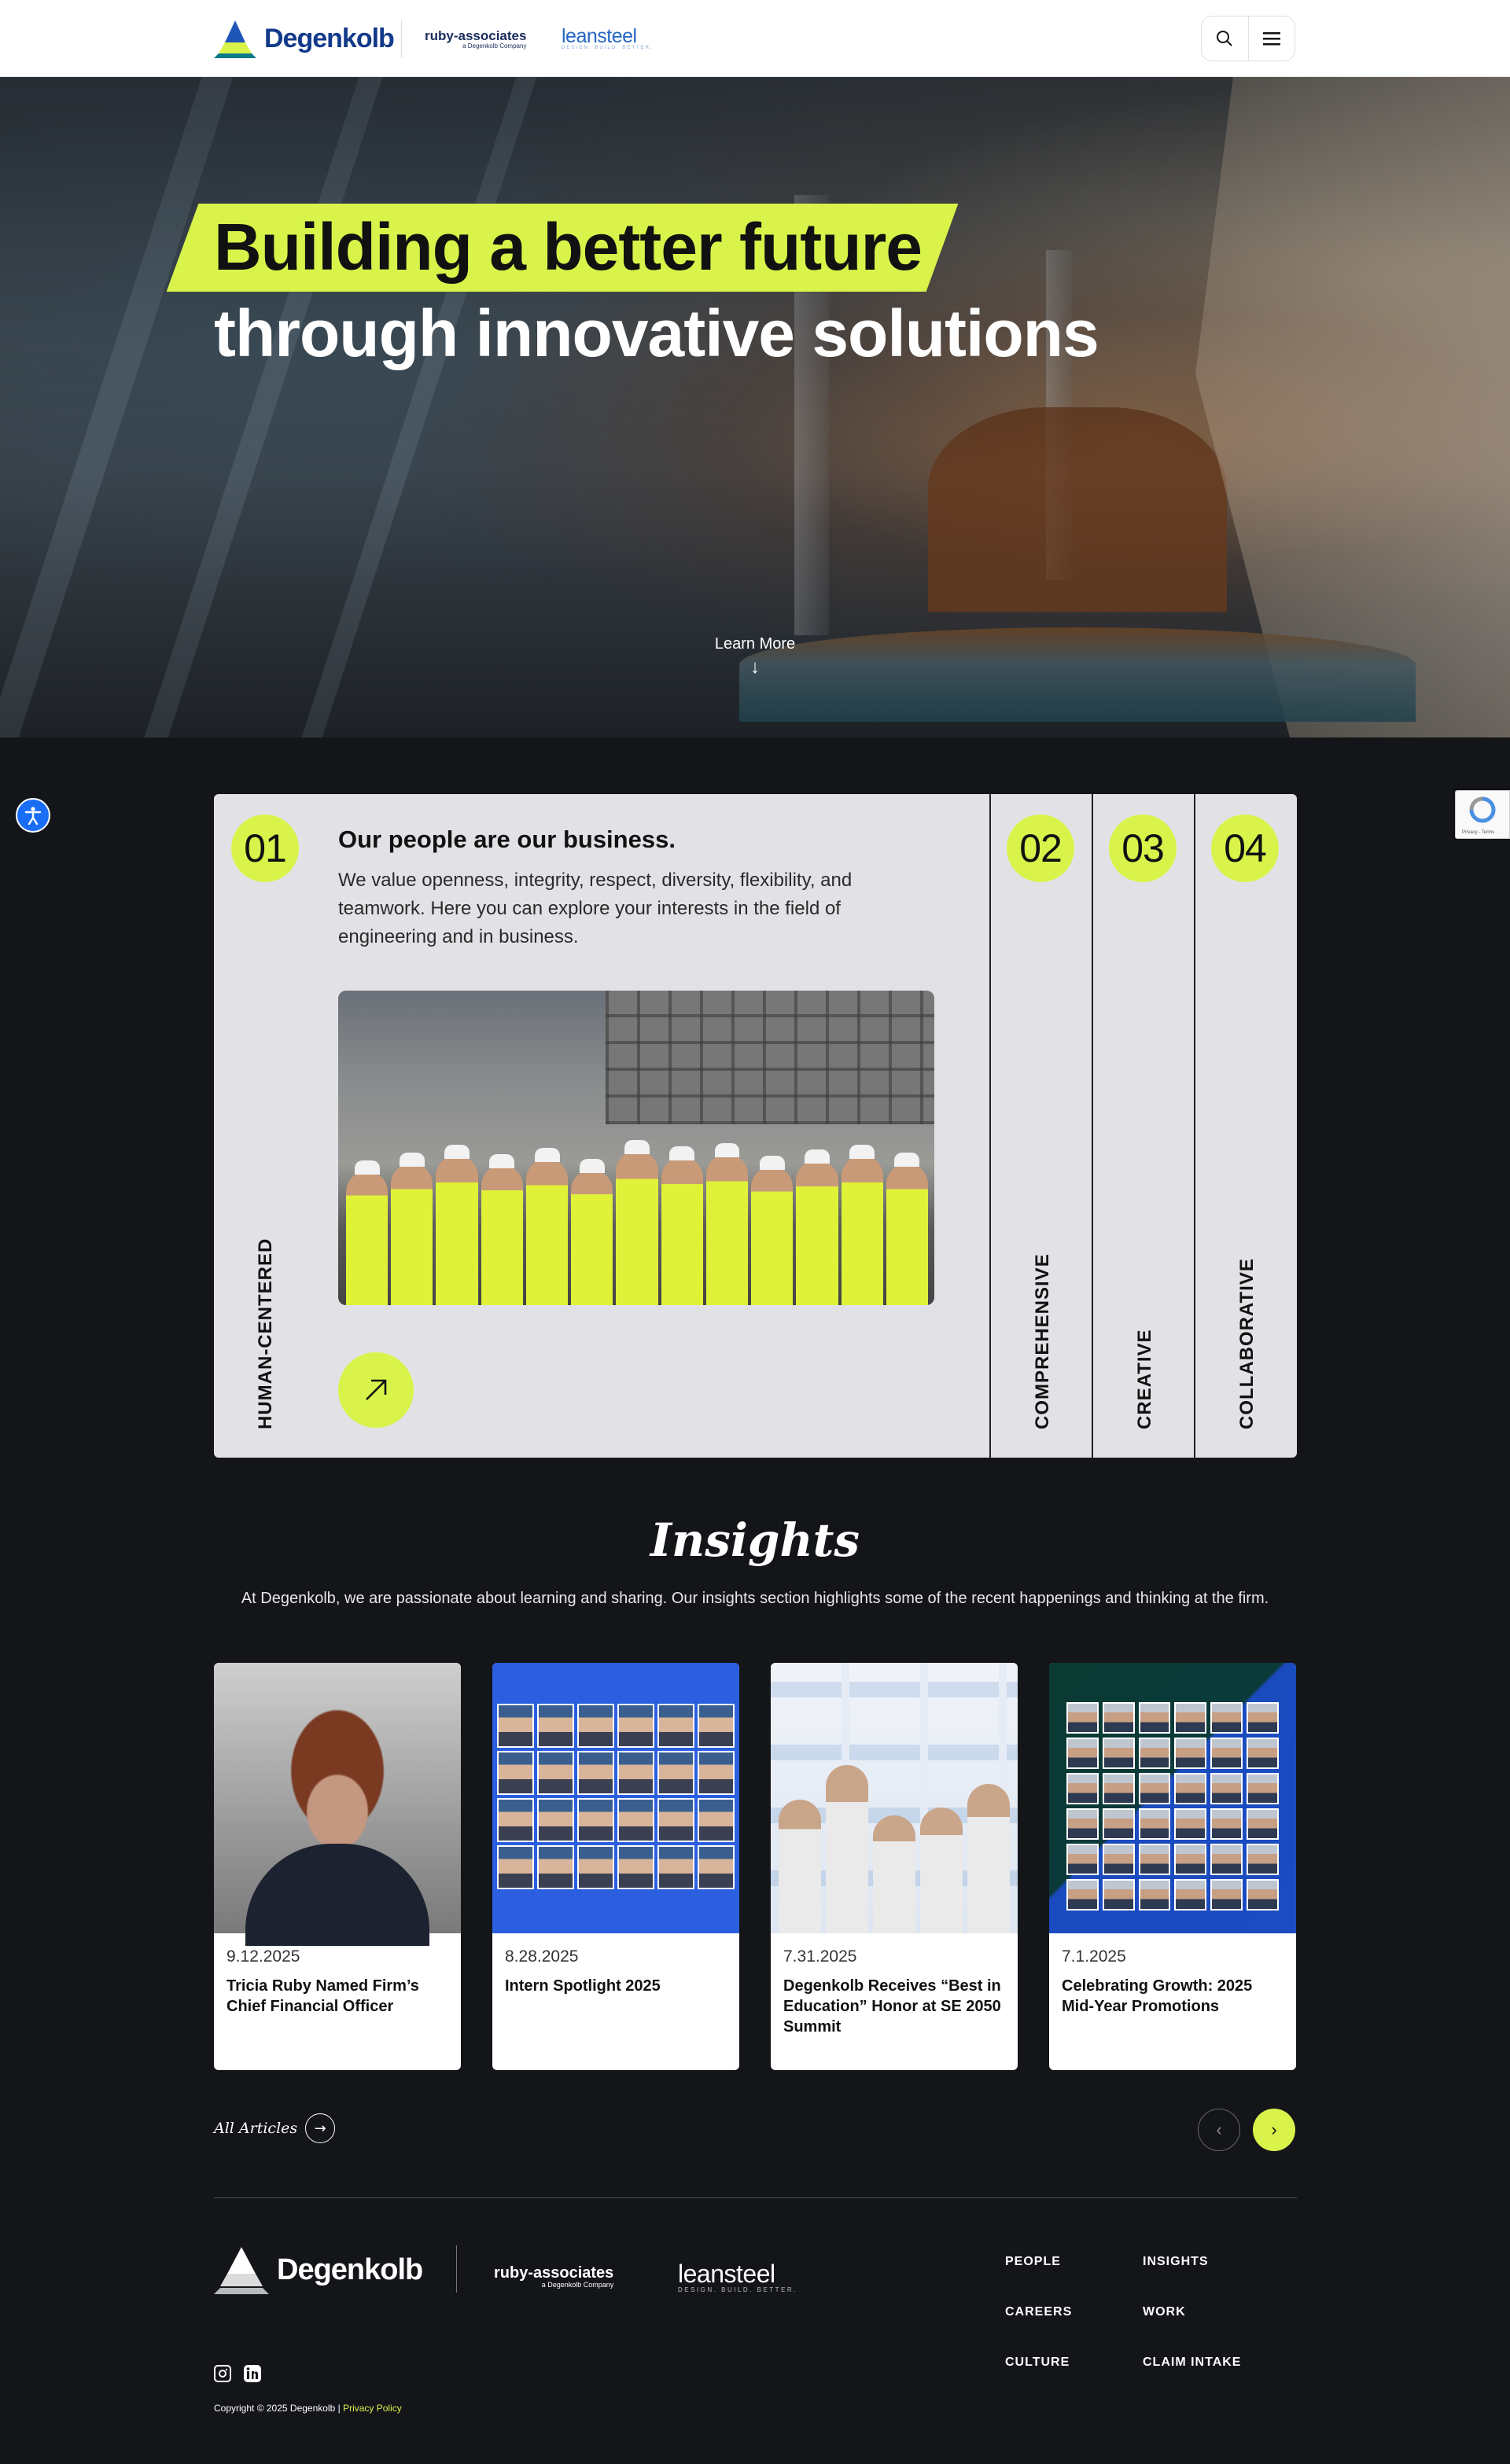 The width and height of the screenshot is (1510, 2464). I want to click on value-label-vertical: HUMAN-CENTERED, so click(265, 1333).